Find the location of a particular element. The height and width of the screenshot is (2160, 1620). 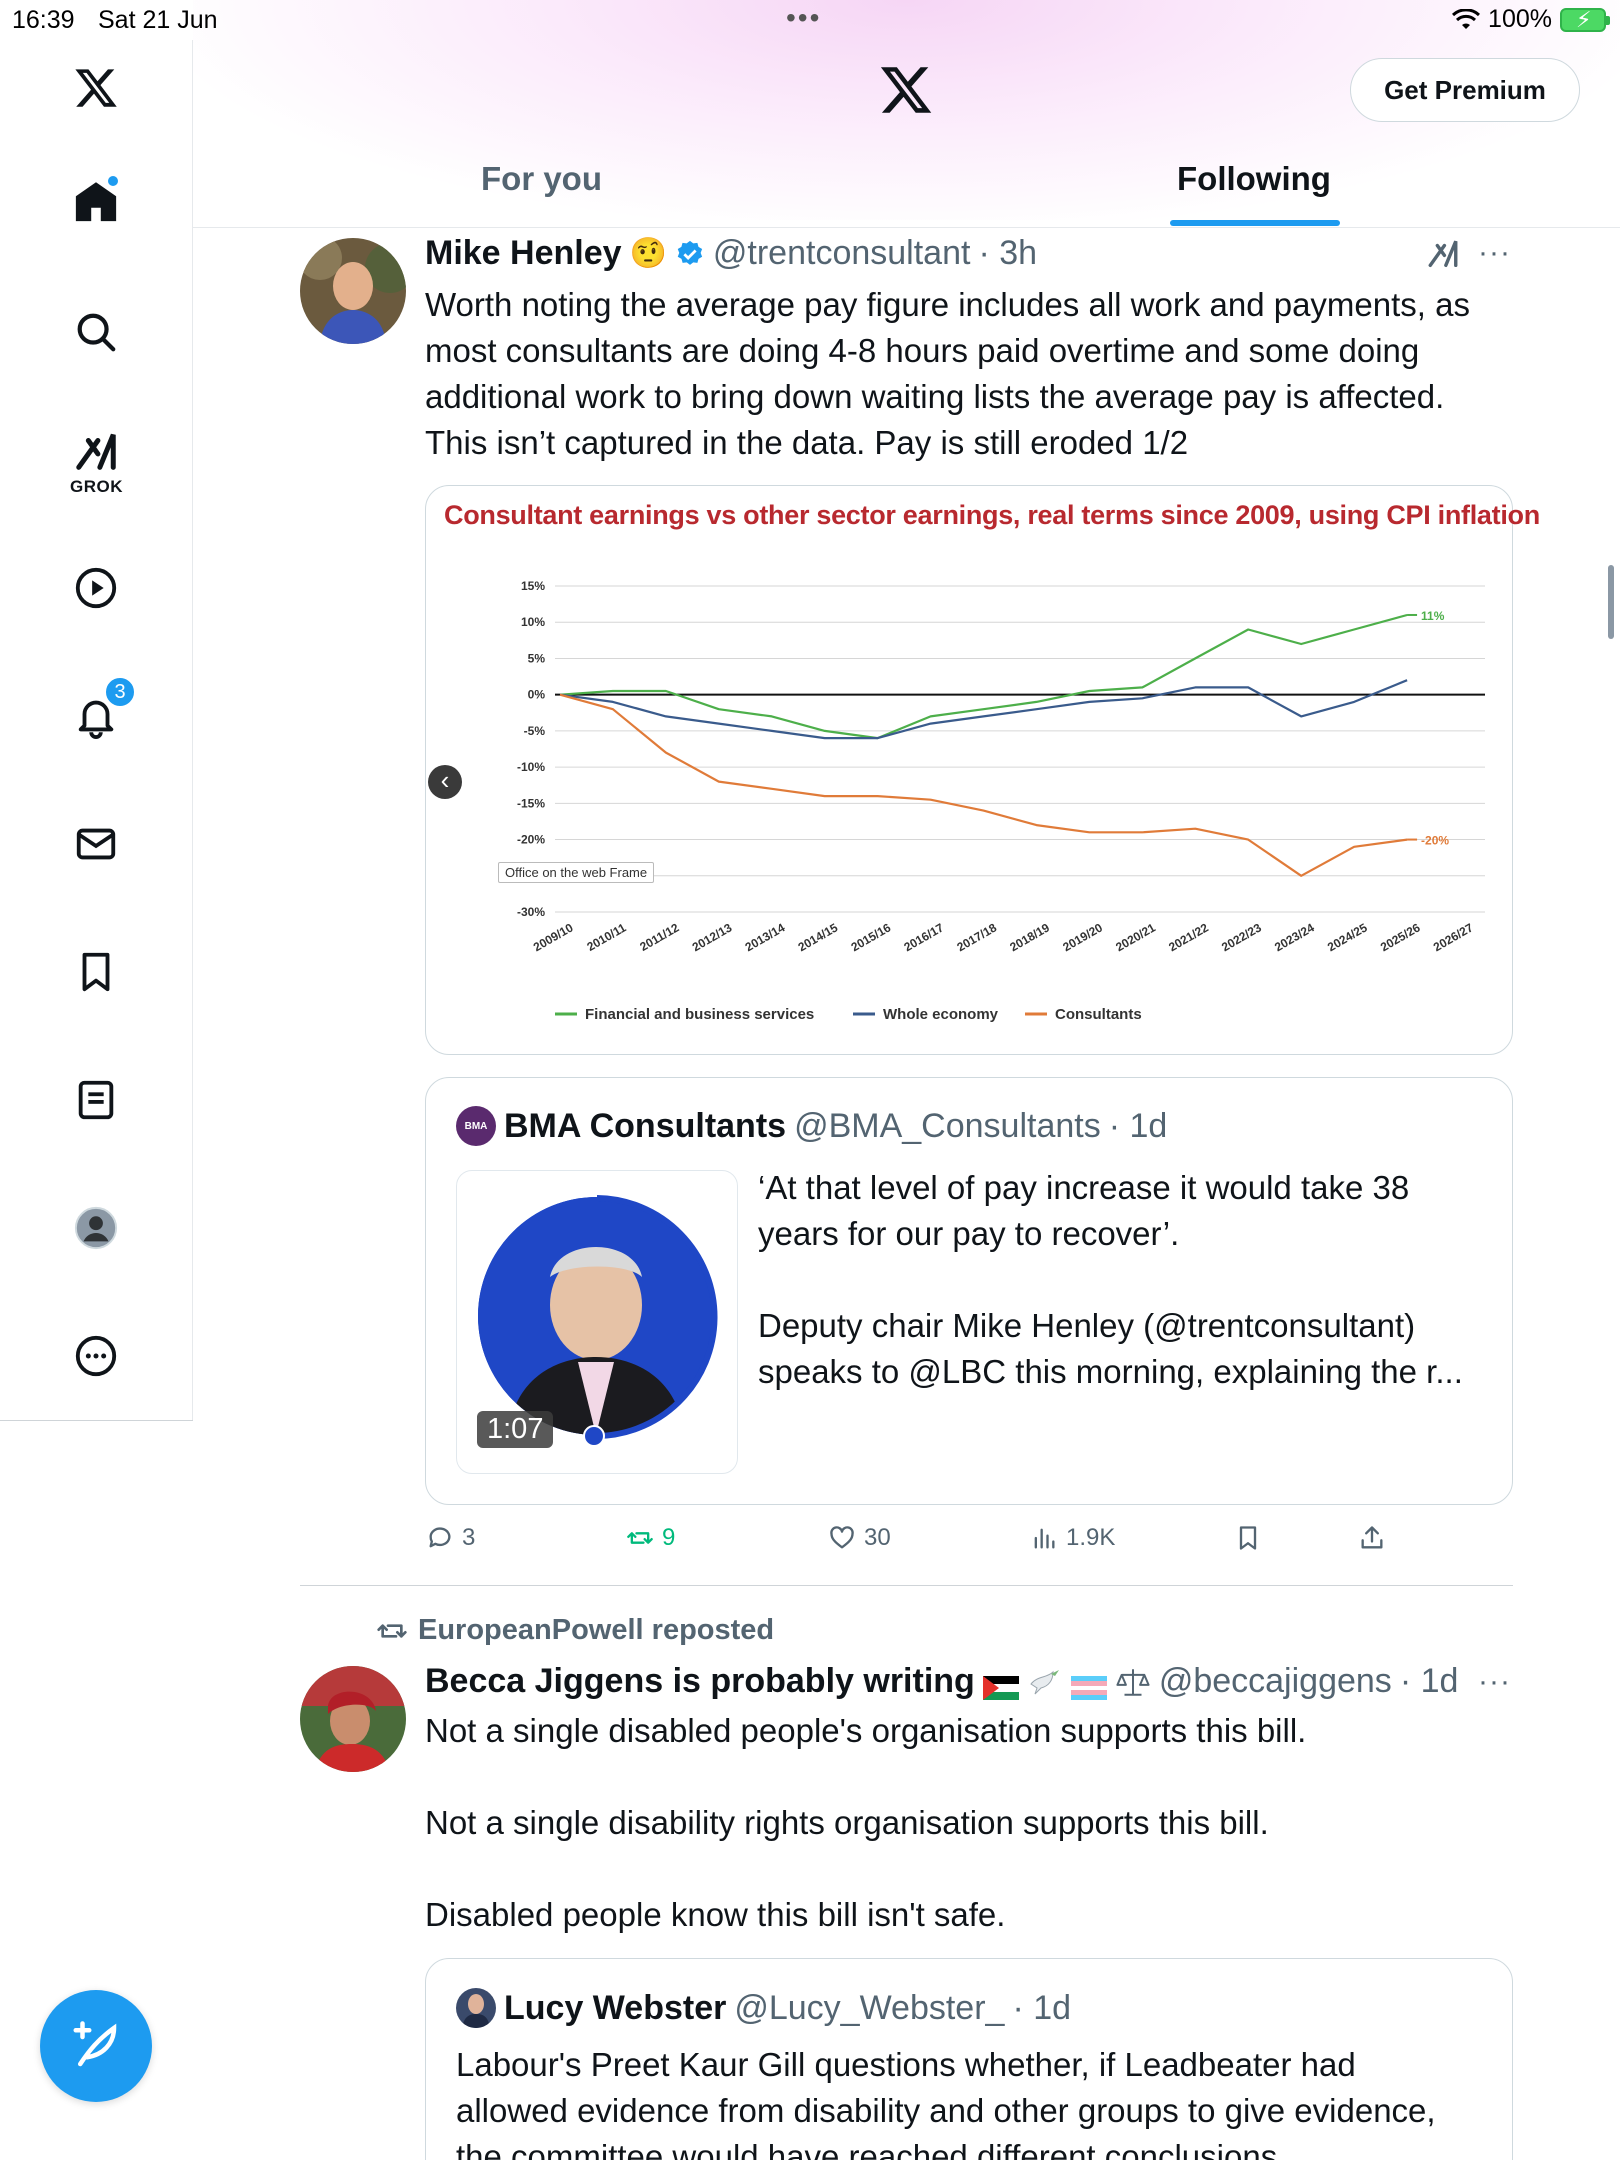

y-tick-label: -30% is located at coordinates (531, 912).